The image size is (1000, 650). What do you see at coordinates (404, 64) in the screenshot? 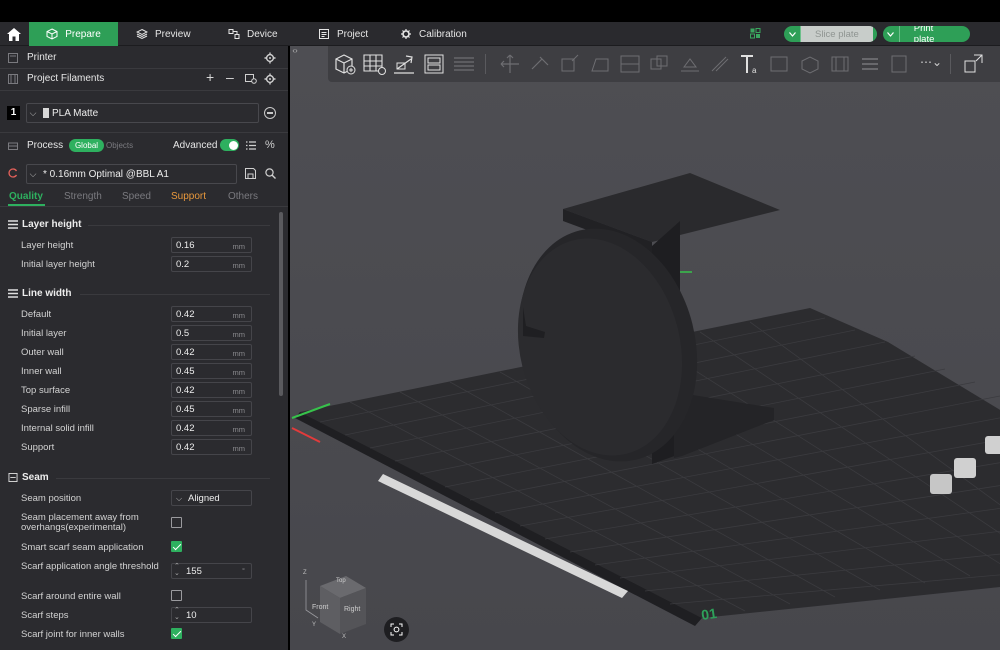
I see `auto-orient-icon` at bounding box center [404, 64].